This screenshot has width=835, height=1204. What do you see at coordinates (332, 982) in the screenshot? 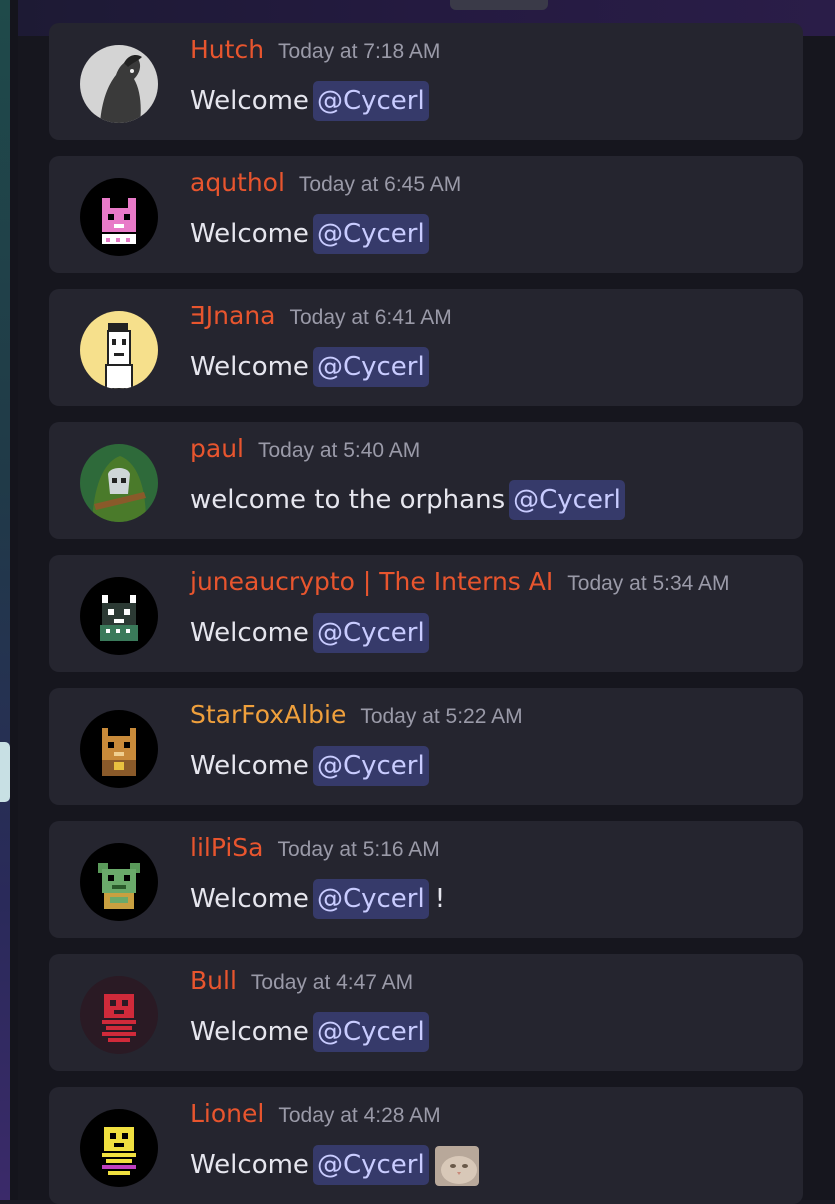
I see `timestamp: Today at 4:47 AM` at bounding box center [332, 982].